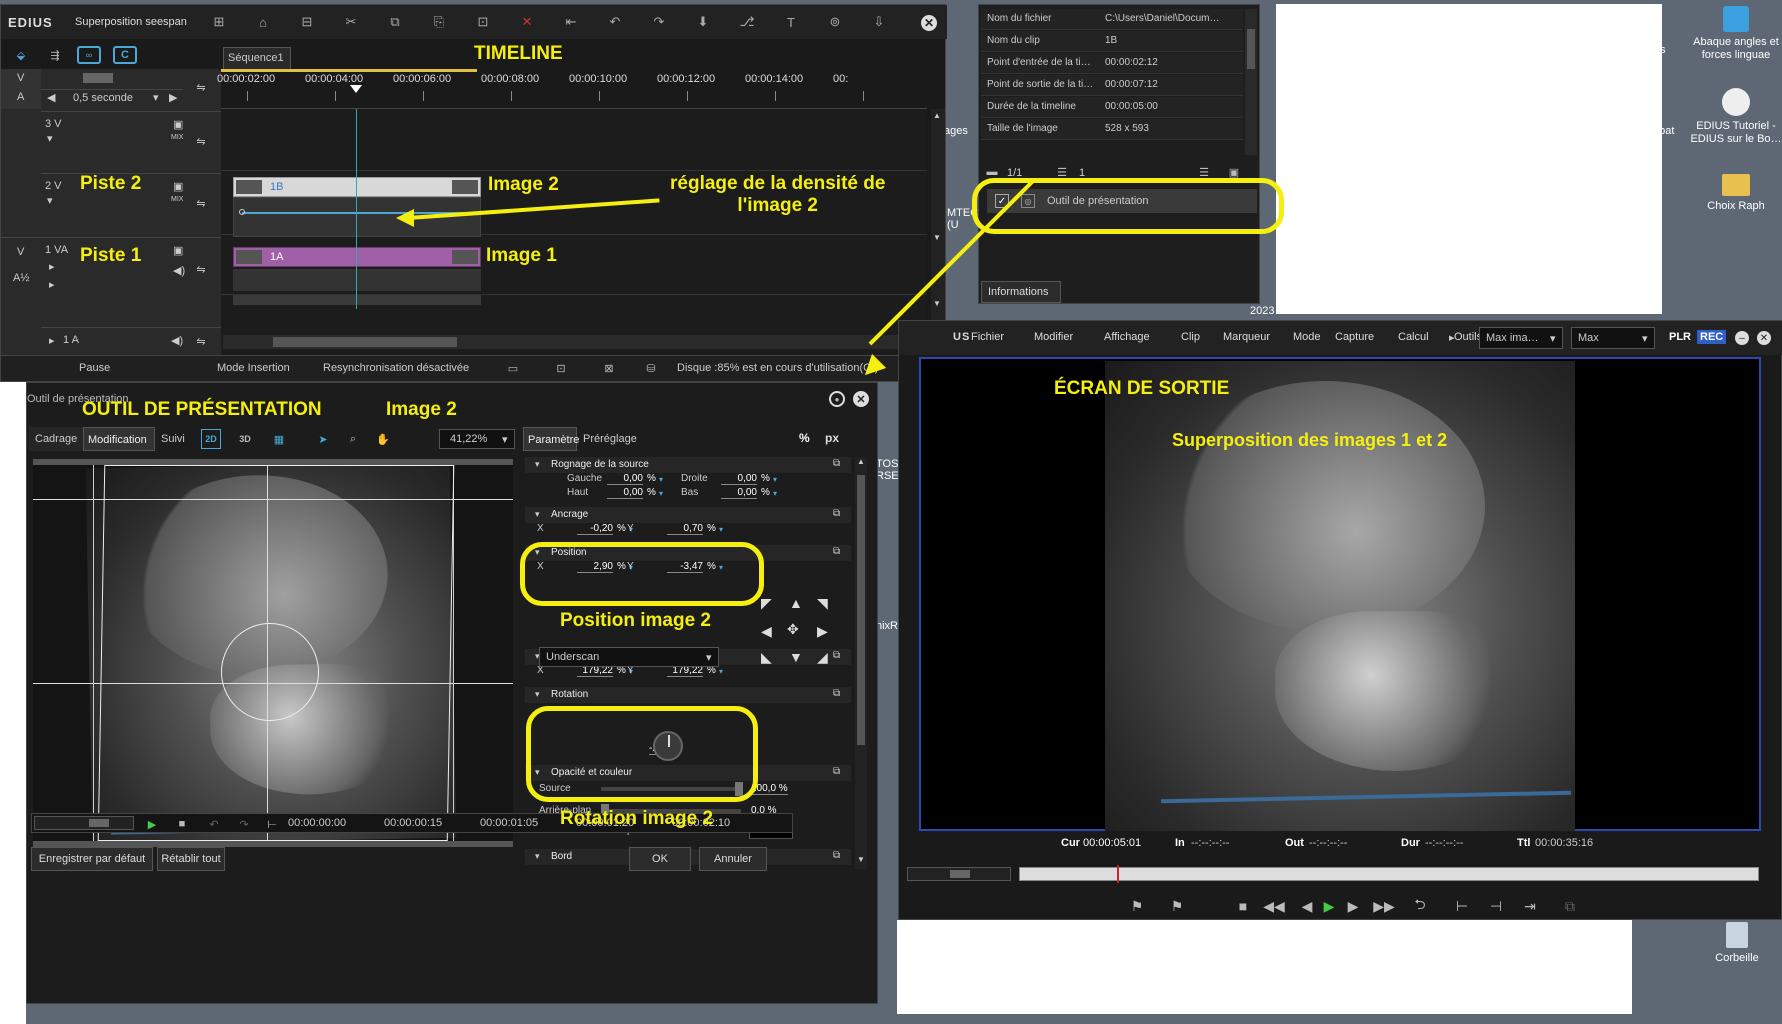 The image size is (1782, 1024). Describe the element at coordinates (1190, 337) in the screenshot. I see `menu-item-clip: Clip` at that location.